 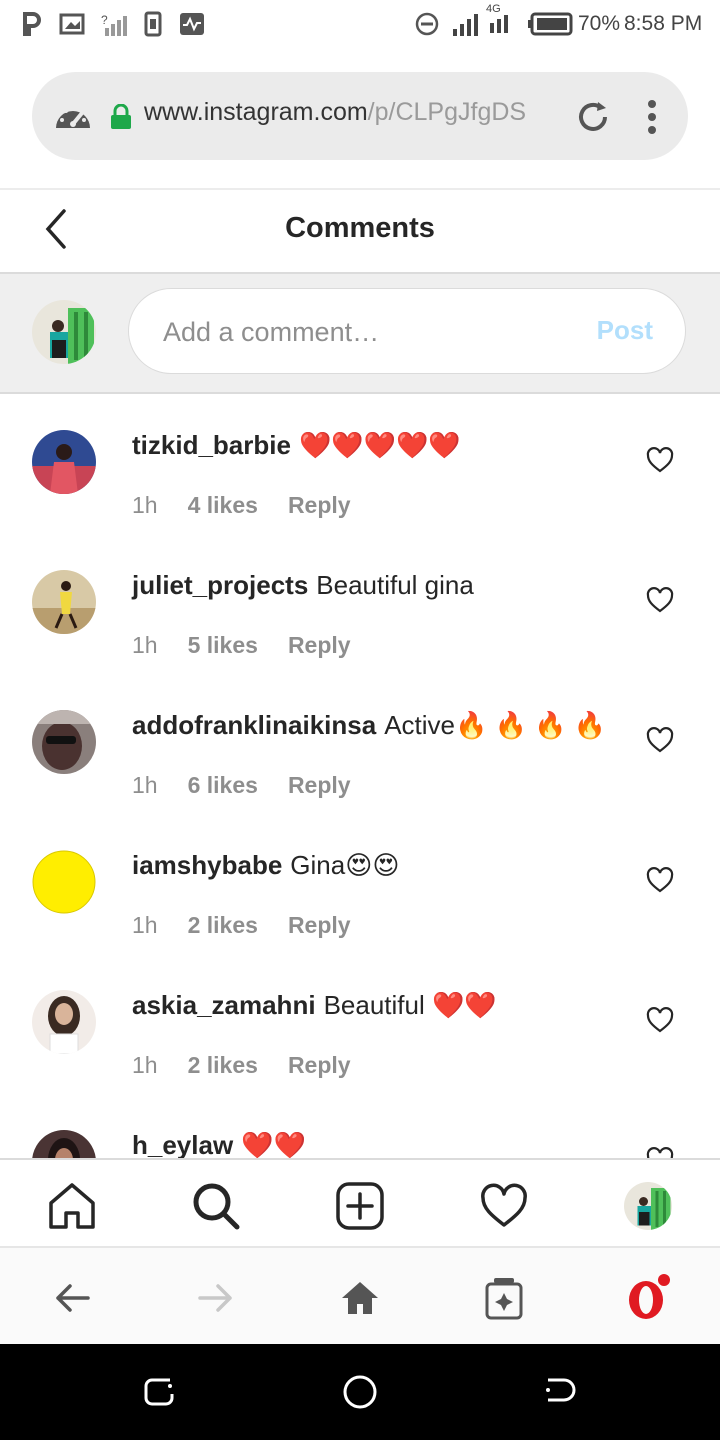 What do you see at coordinates (560, 1392) in the screenshot?
I see `back-button-icon` at bounding box center [560, 1392].